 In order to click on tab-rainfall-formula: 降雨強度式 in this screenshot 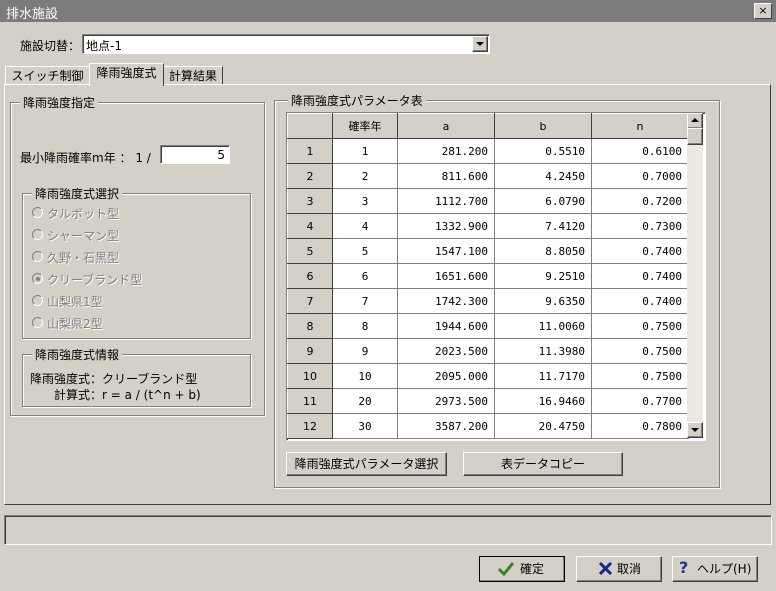, I will do `click(126, 74)`.